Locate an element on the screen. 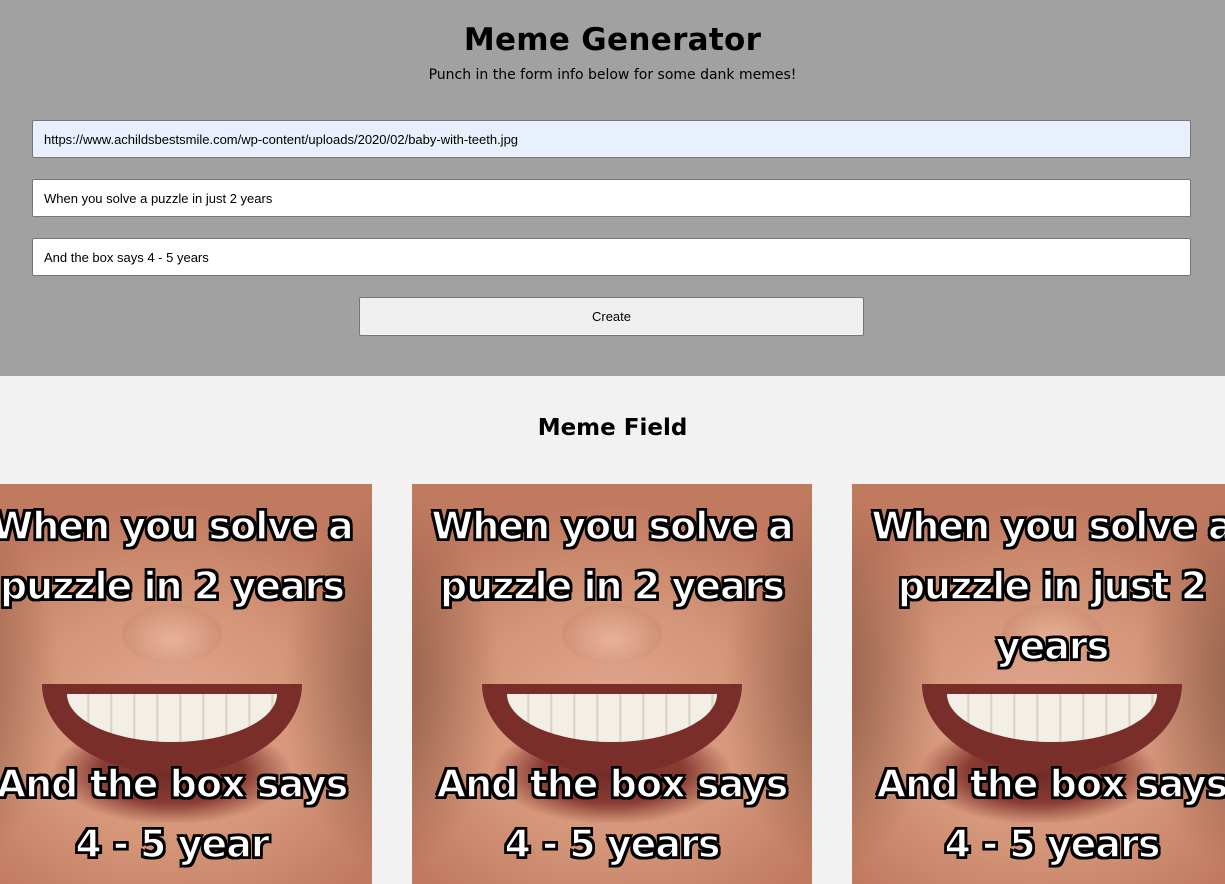  bottom-text-input is located at coordinates (611, 257).